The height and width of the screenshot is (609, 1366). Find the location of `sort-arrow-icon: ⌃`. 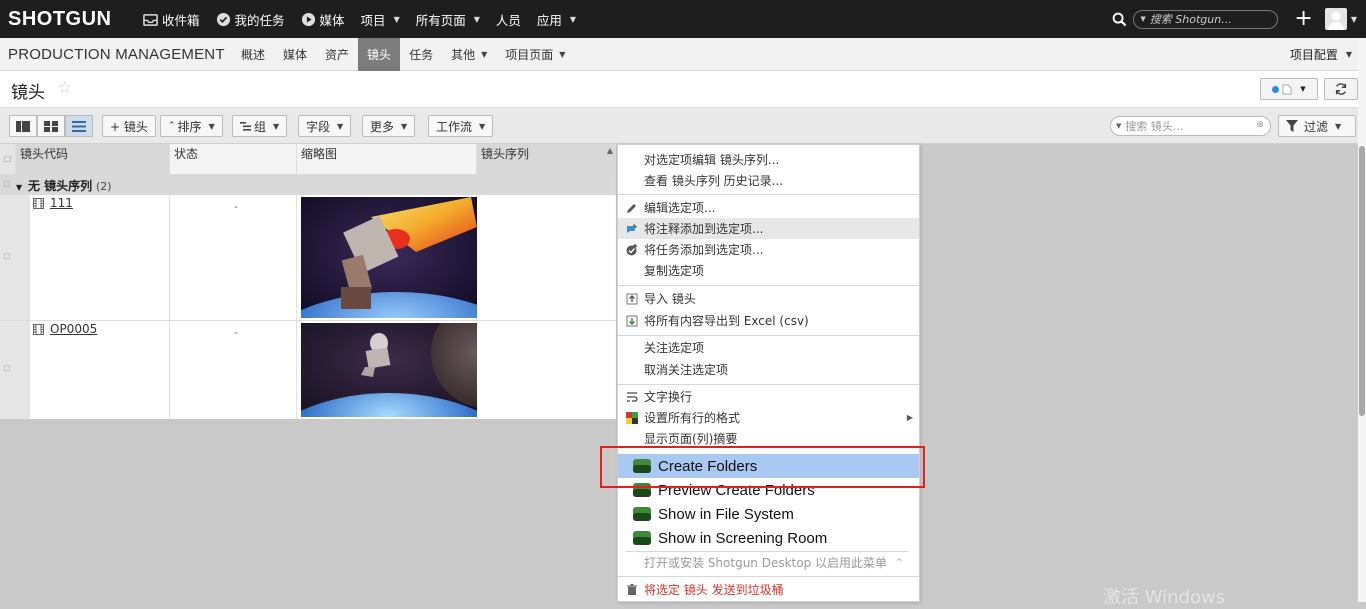

sort-arrow-icon: ⌃ is located at coordinates (172, 126).